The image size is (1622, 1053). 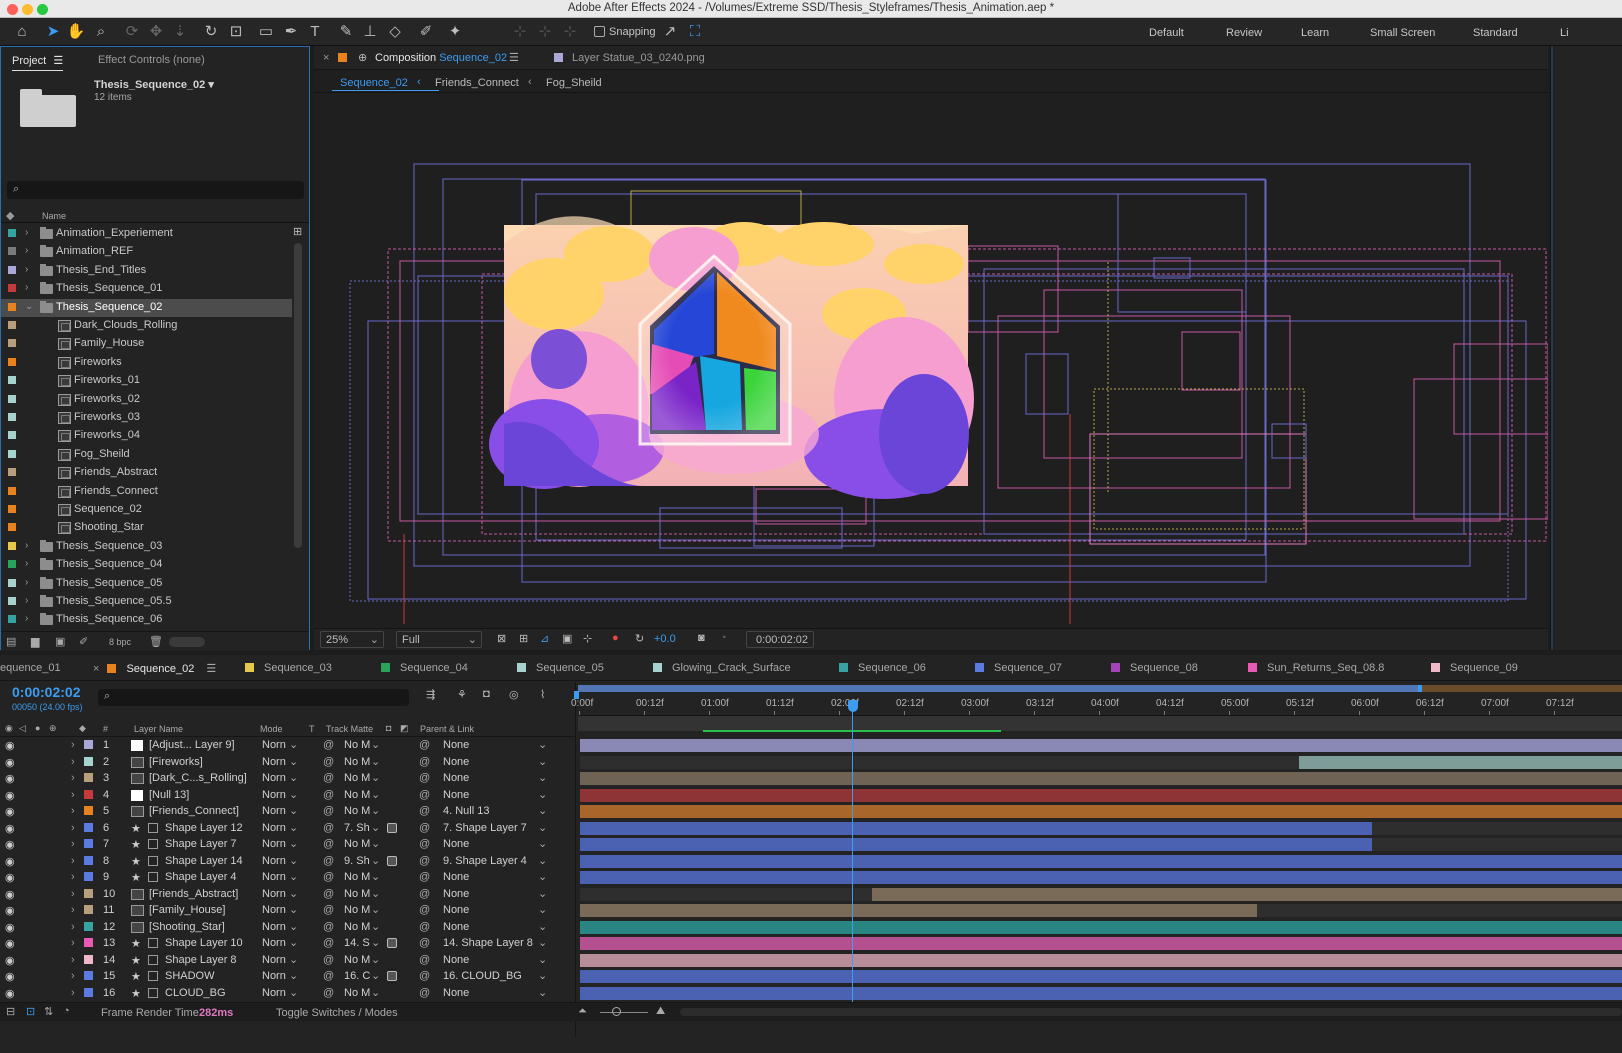 I want to click on current-time-display: 0:00:02:02, so click(x=46, y=692).